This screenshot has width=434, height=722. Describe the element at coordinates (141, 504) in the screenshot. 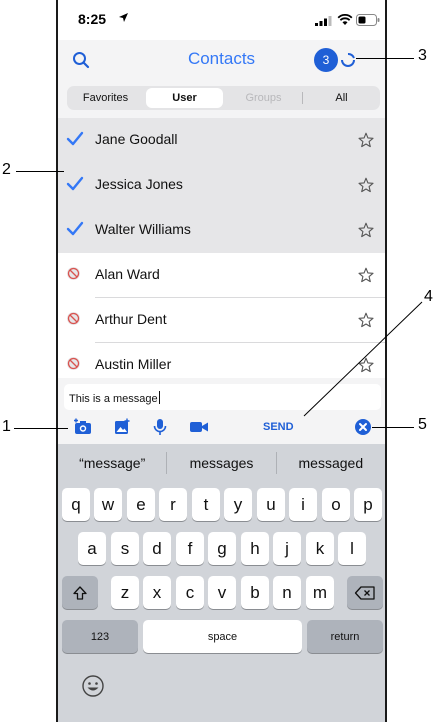

I see `key-e: e` at that location.